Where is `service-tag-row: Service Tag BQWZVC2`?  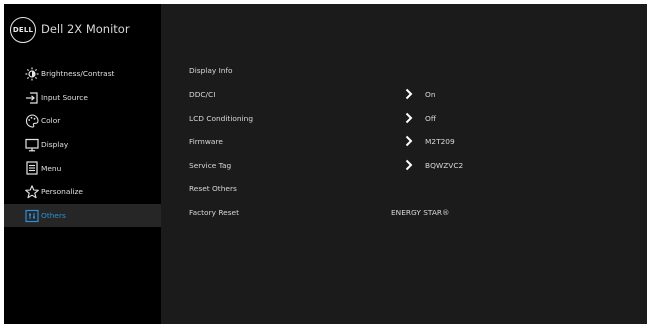
service-tag-row: Service Tag BQWZVC2 is located at coordinates (404, 166).